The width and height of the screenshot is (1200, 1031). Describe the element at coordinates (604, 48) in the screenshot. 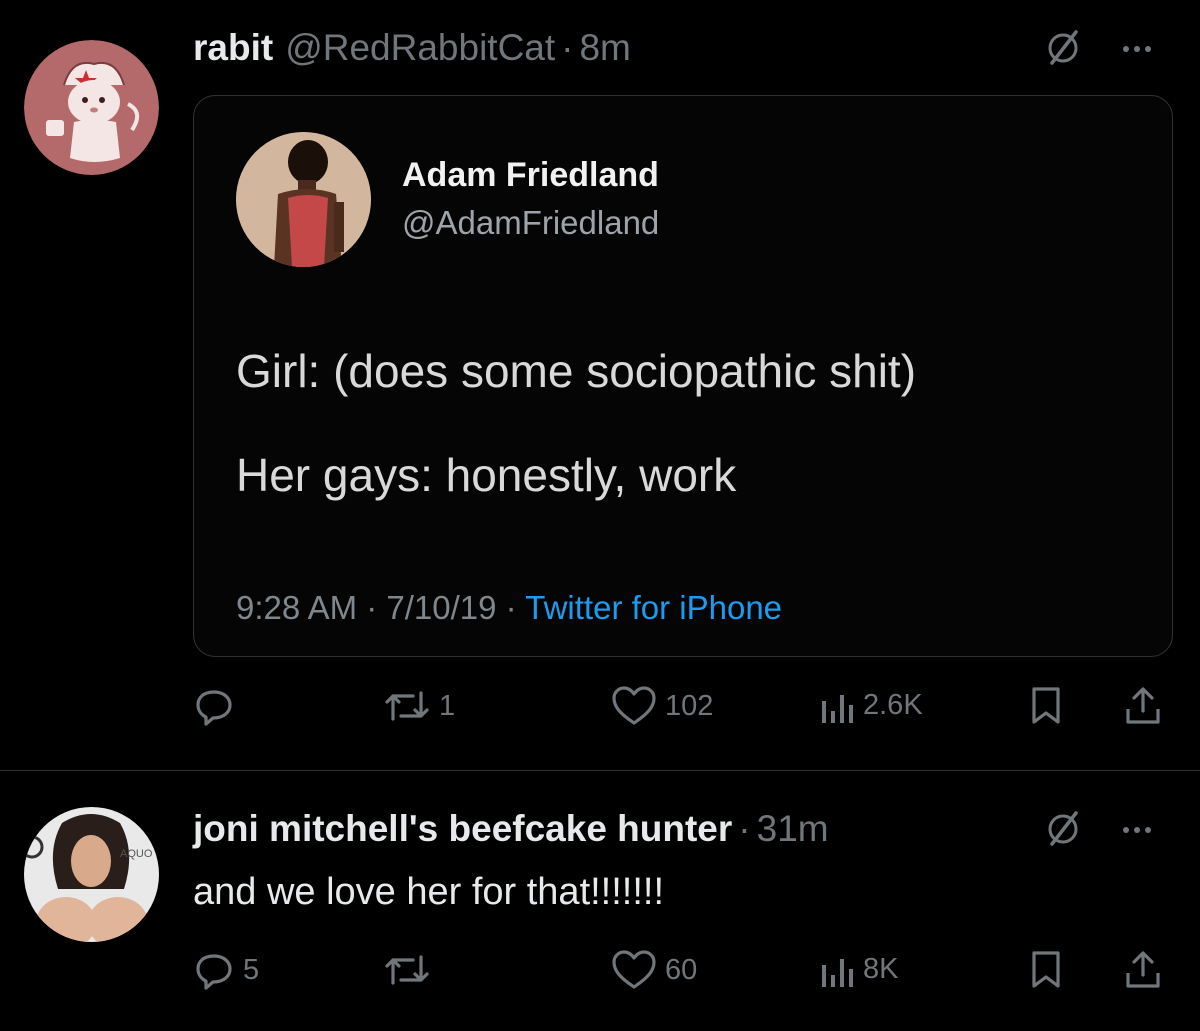

I see `tweet-time: 8m` at that location.